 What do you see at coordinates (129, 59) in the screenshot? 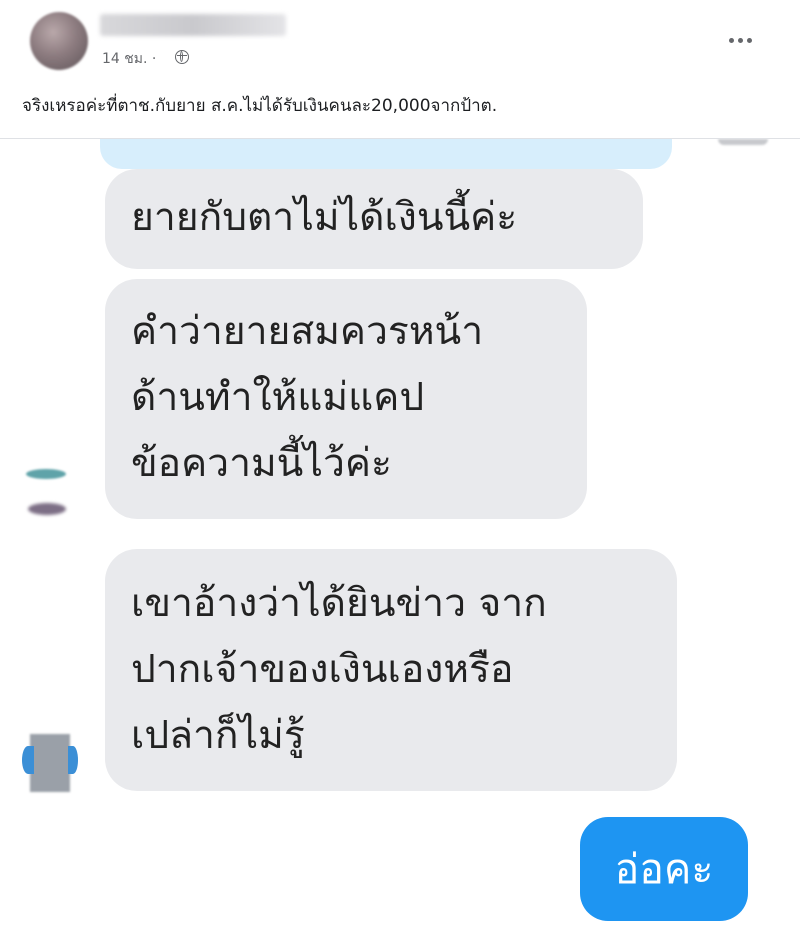
I see `post-timestamp: 14 ชม. ·` at bounding box center [129, 59].